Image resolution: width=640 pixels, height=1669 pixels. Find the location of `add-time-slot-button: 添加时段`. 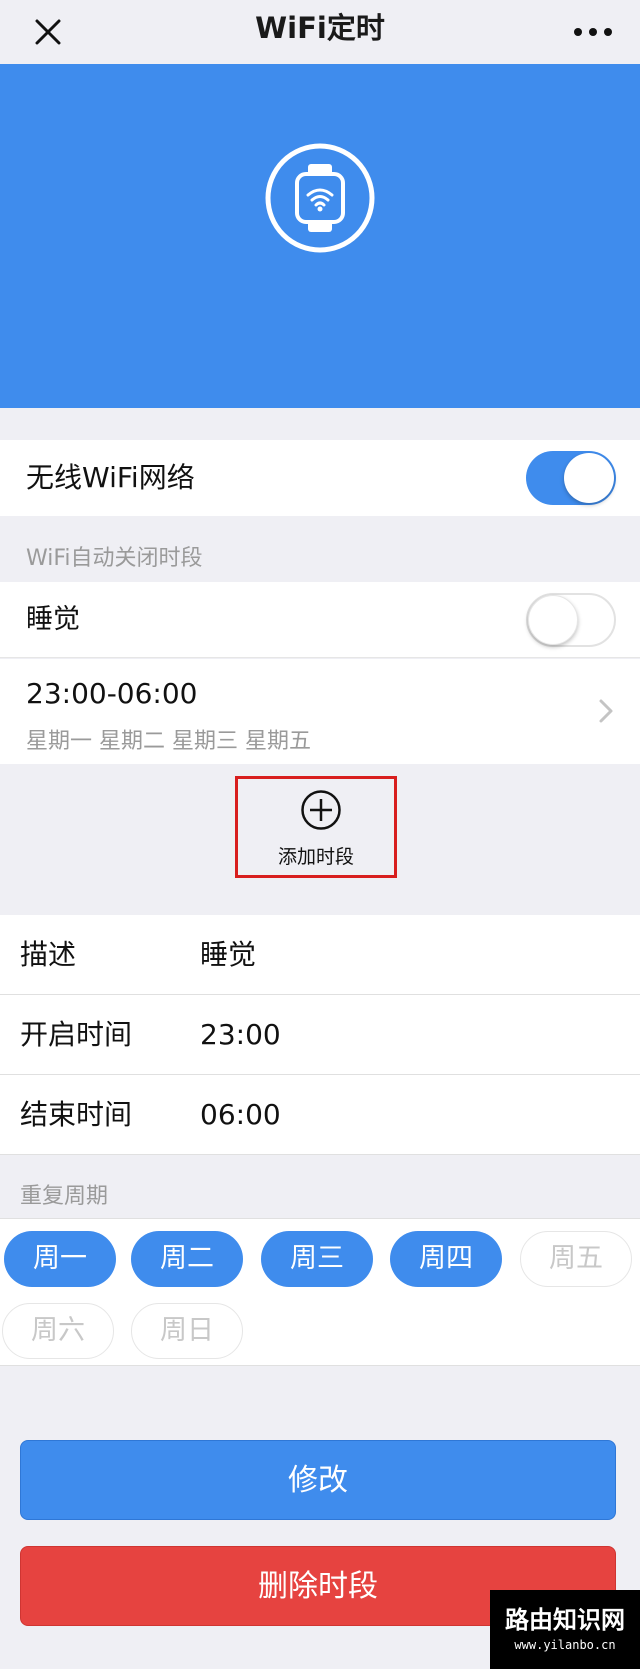

add-time-slot-button: 添加时段 is located at coordinates (316, 827).